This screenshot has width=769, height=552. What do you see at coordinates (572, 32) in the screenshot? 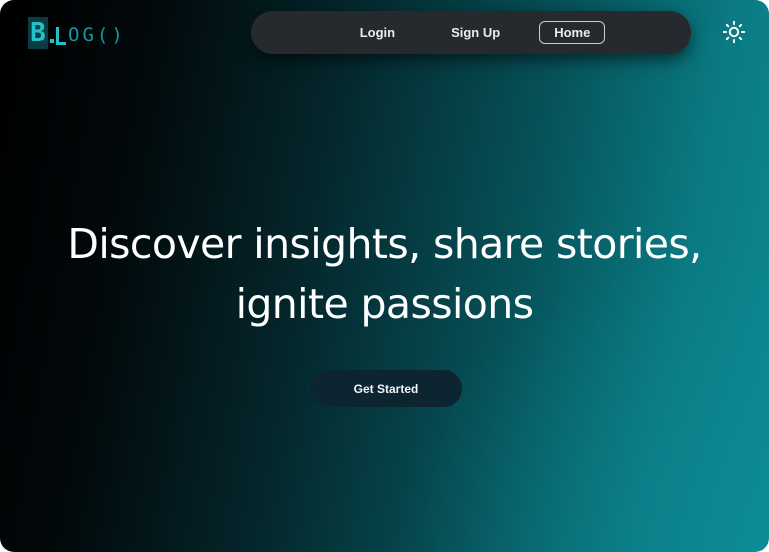
I see `nav-home-link: Home` at bounding box center [572, 32].